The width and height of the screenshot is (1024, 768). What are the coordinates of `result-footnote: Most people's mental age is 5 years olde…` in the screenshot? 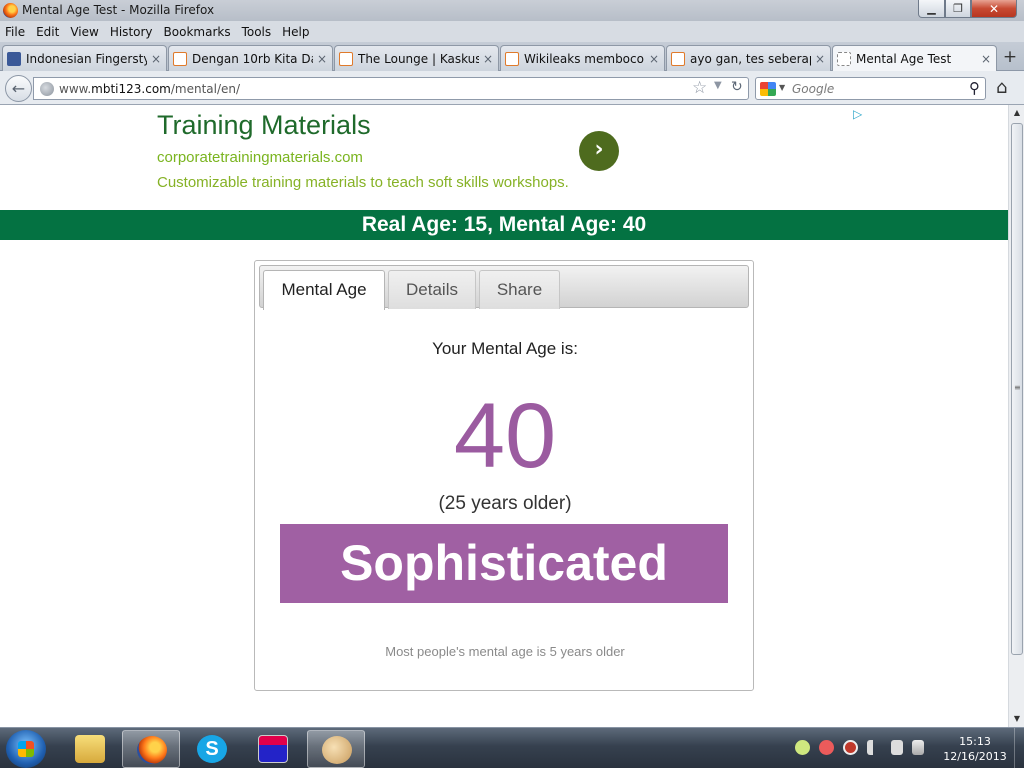 It's located at (505, 651).